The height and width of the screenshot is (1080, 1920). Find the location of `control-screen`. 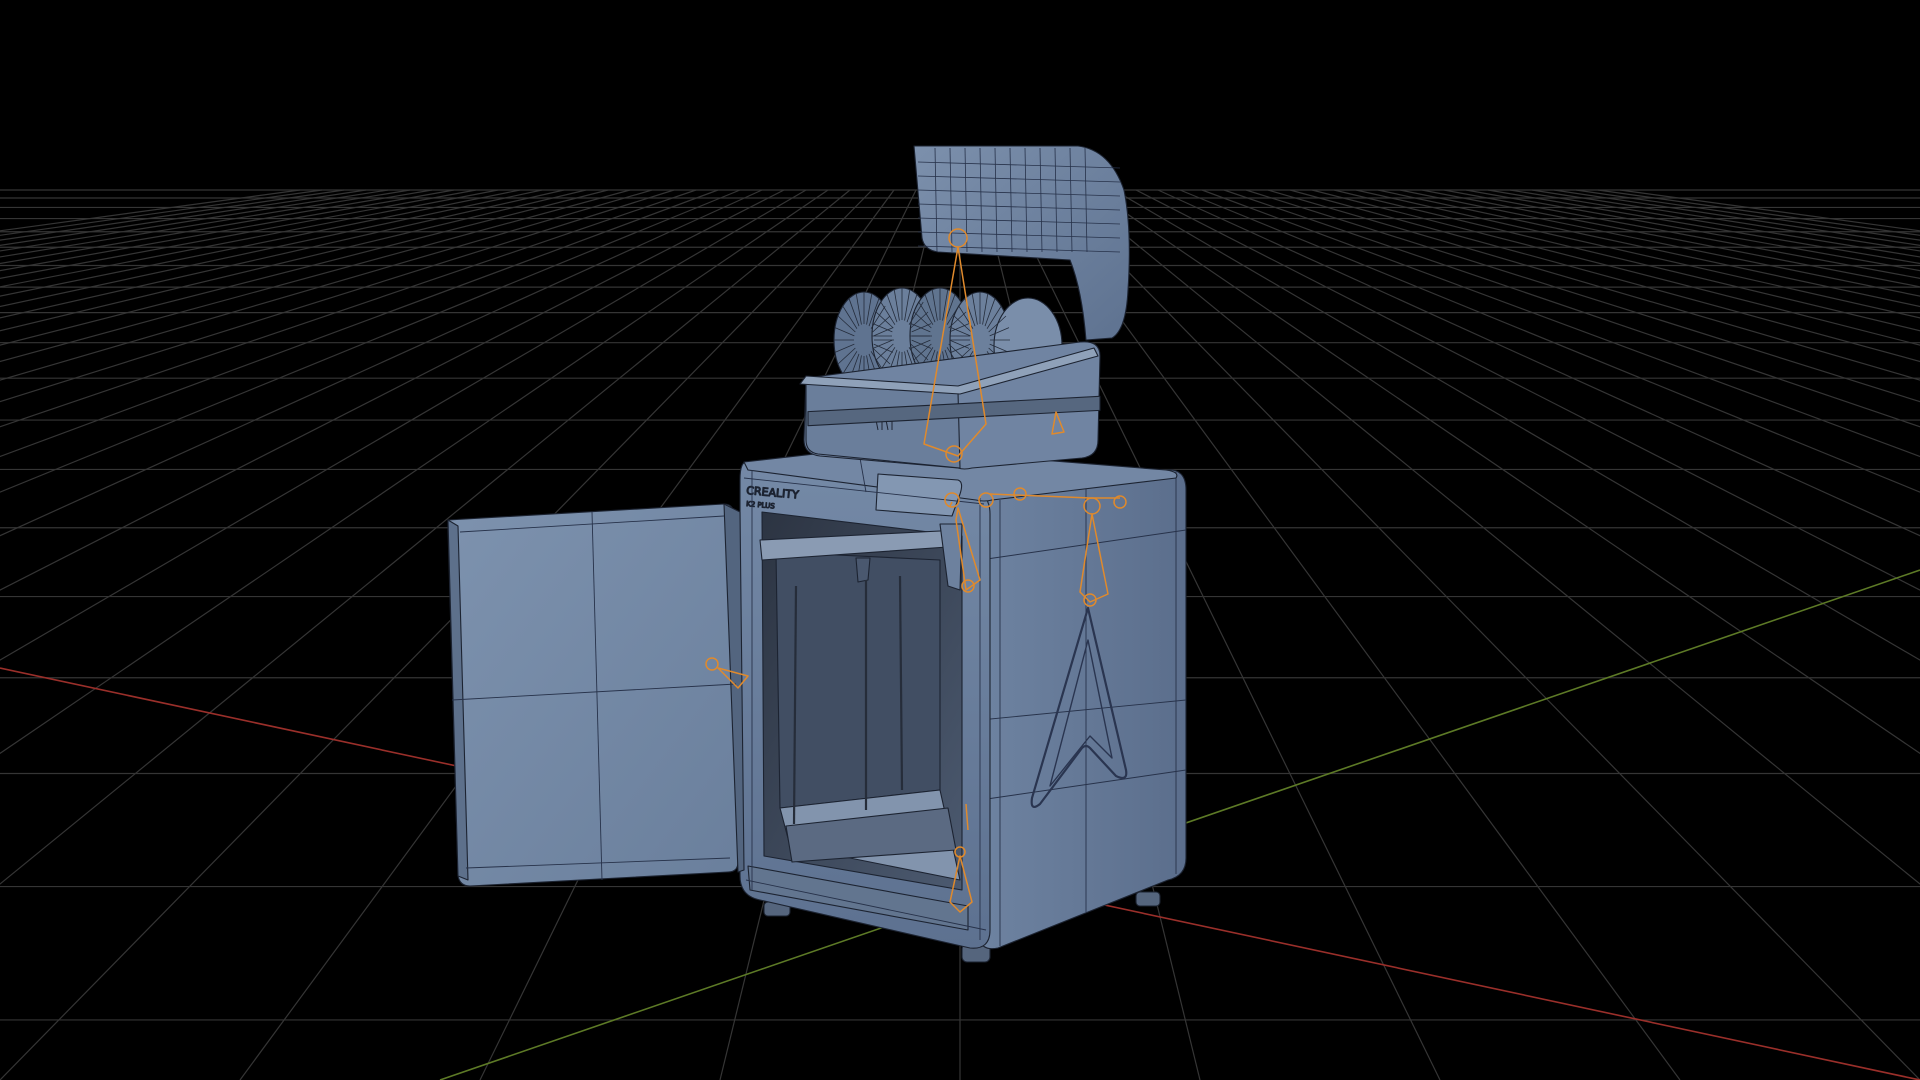

control-screen is located at coordinates (919, 495).